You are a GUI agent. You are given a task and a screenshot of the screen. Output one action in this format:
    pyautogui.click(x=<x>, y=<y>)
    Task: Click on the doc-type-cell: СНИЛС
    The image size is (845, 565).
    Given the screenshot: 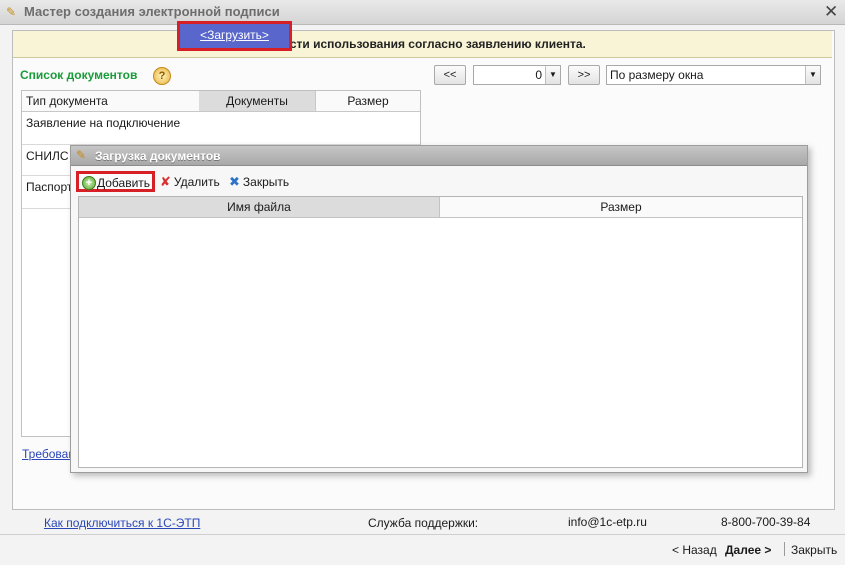 What is the action you would take?
    pyautogui.click(x=47, y=156)
    